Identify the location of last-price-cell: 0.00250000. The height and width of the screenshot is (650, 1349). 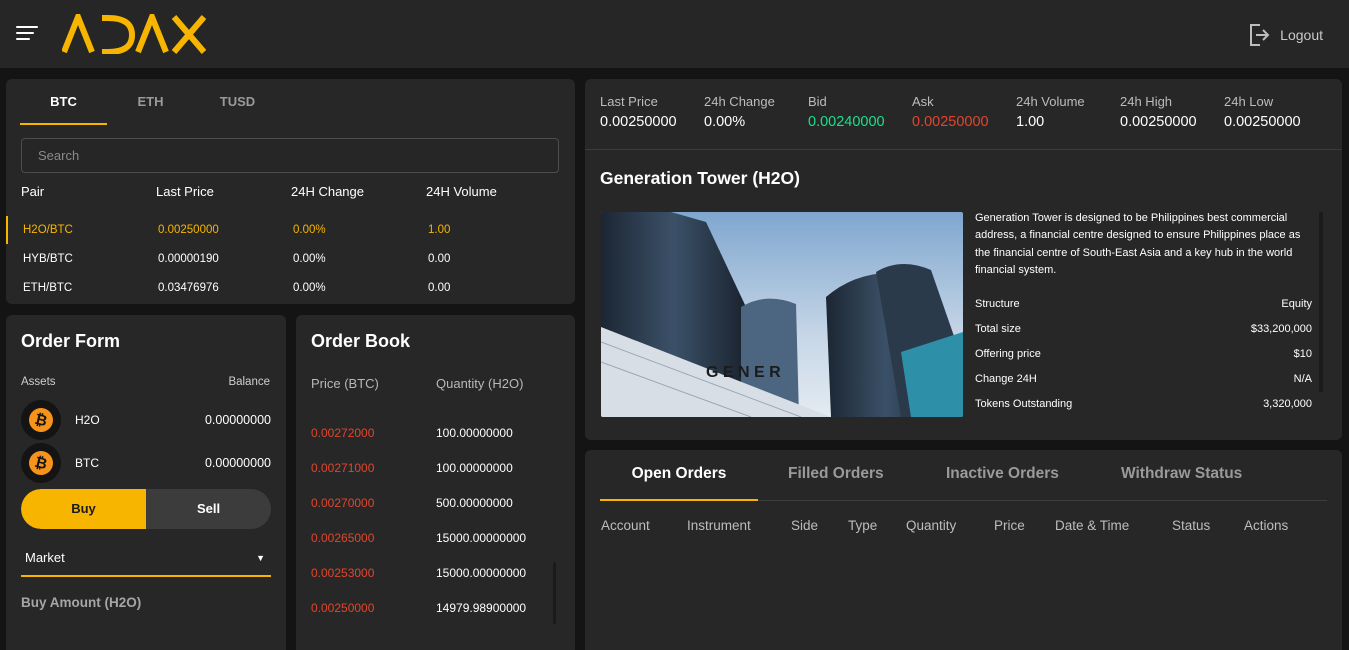
(188, 230).